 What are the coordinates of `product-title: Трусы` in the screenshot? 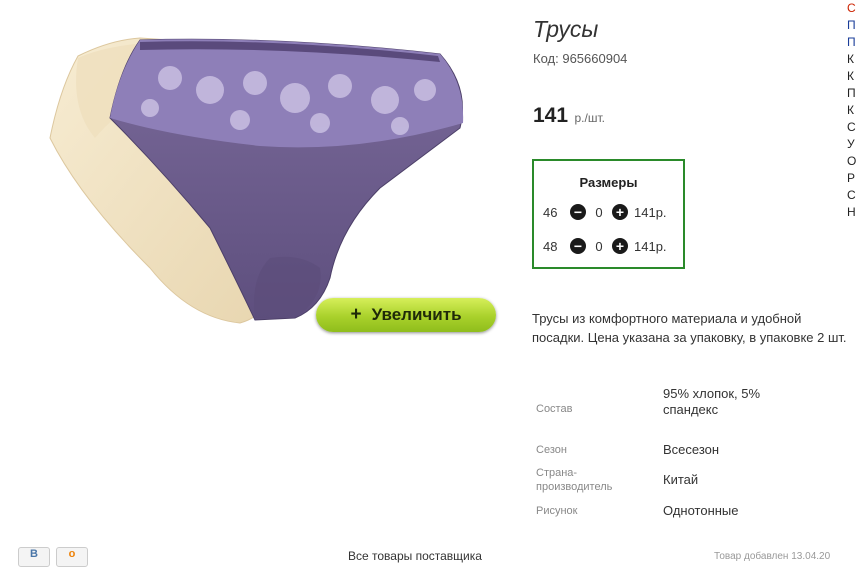 It's located at (566, 29).